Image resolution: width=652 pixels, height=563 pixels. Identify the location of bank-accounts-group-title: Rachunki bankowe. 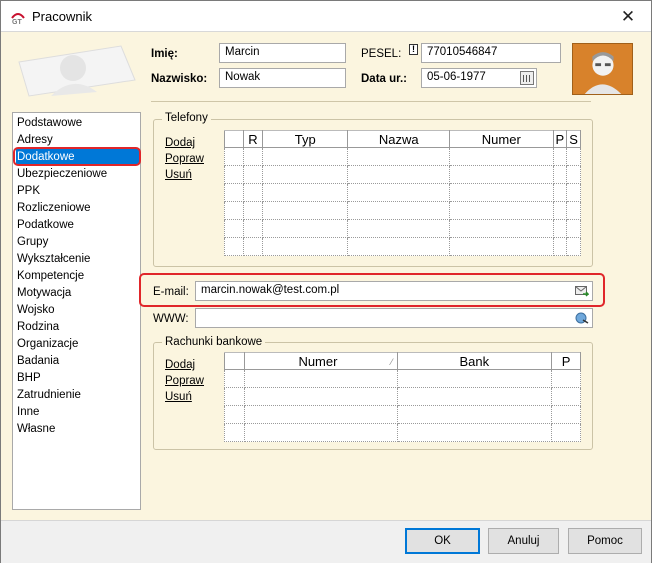
(214, 342).